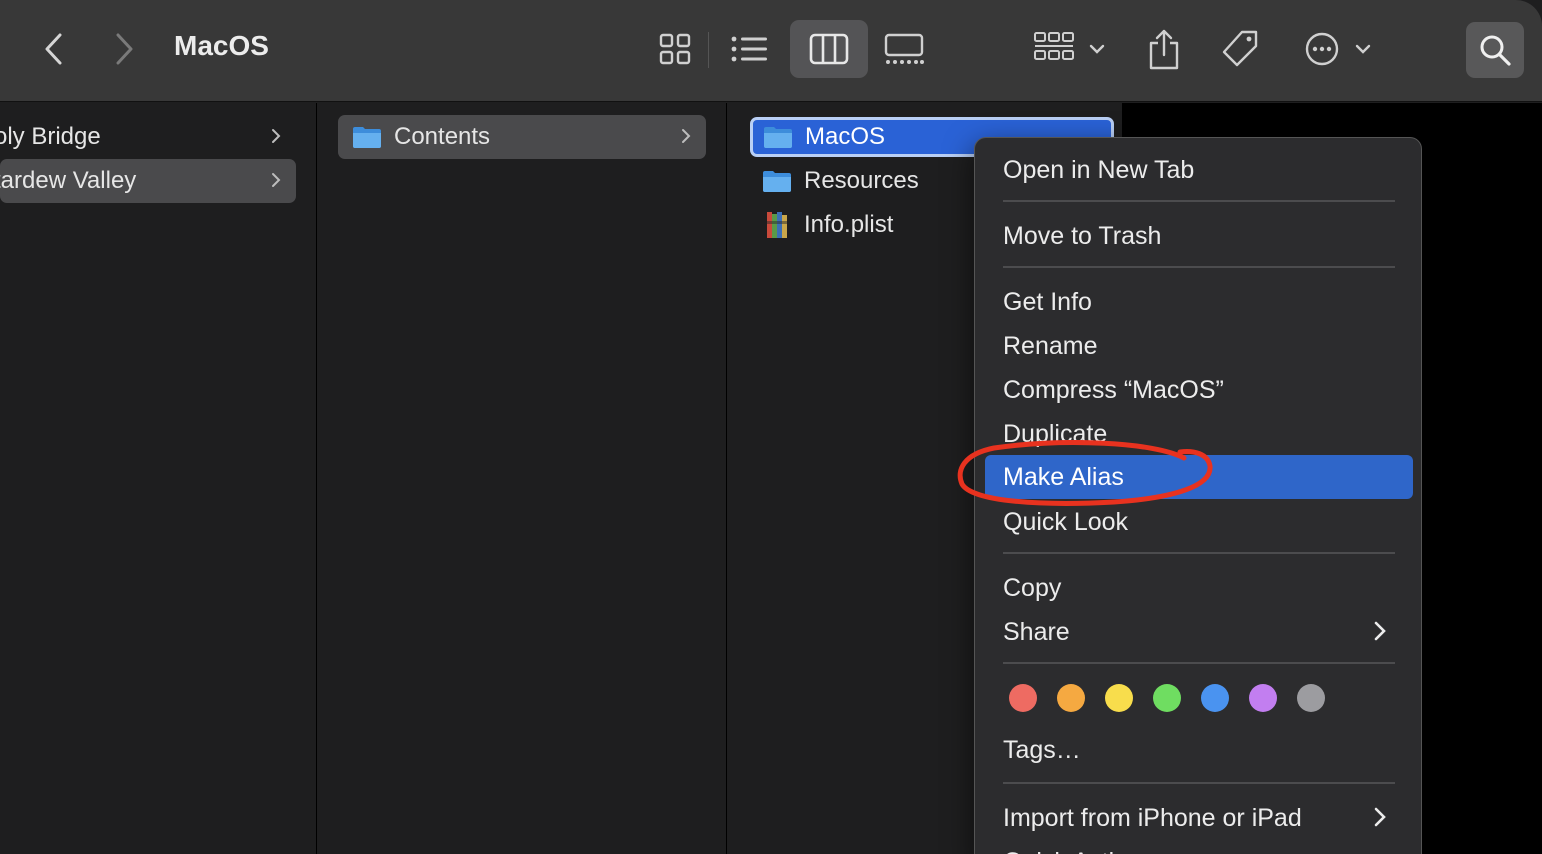 The image size is (1542, 854). I want to click on tag-green, so click(1167, 698).